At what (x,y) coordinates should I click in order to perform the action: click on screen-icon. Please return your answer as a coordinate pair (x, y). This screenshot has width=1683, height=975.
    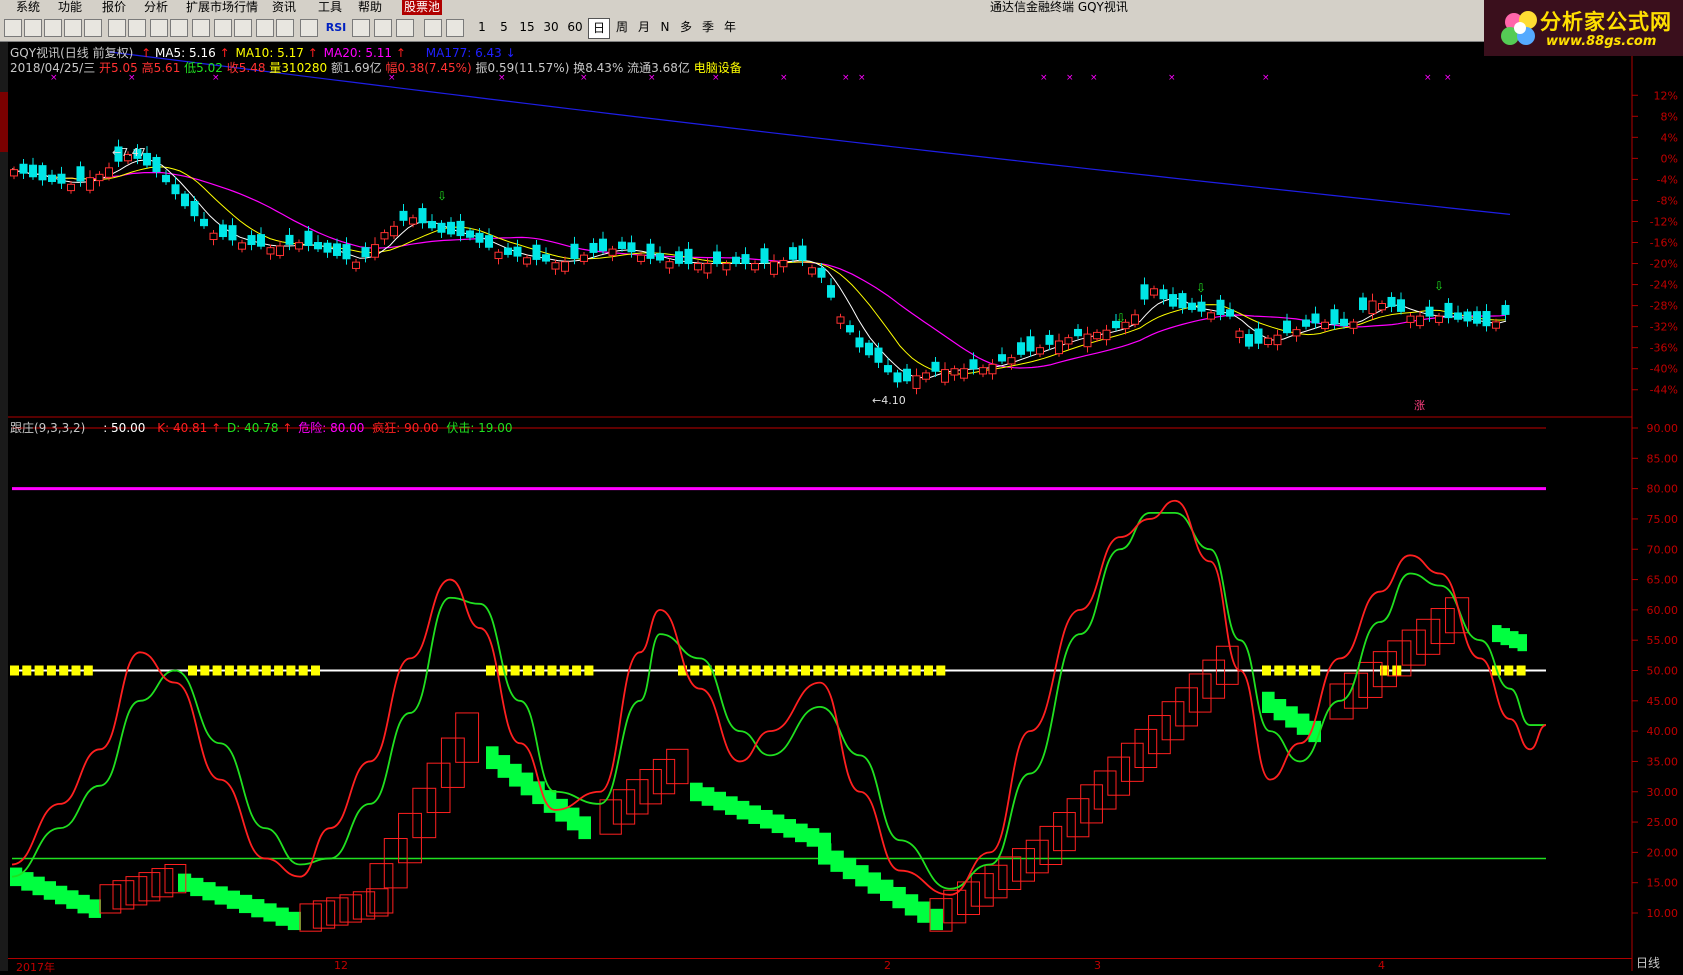
    Looking at the image, I should click on (265, 28).